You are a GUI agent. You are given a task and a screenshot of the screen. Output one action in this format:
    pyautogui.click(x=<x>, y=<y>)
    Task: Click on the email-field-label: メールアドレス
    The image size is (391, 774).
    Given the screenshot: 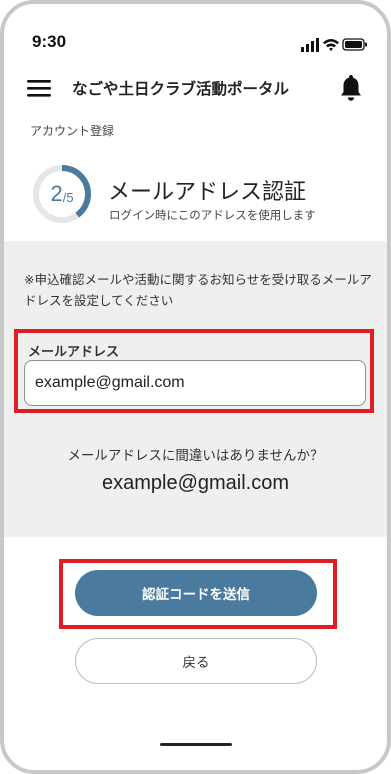 What is the action you would take?
    pyautogui.click(x=74, y=352)
    